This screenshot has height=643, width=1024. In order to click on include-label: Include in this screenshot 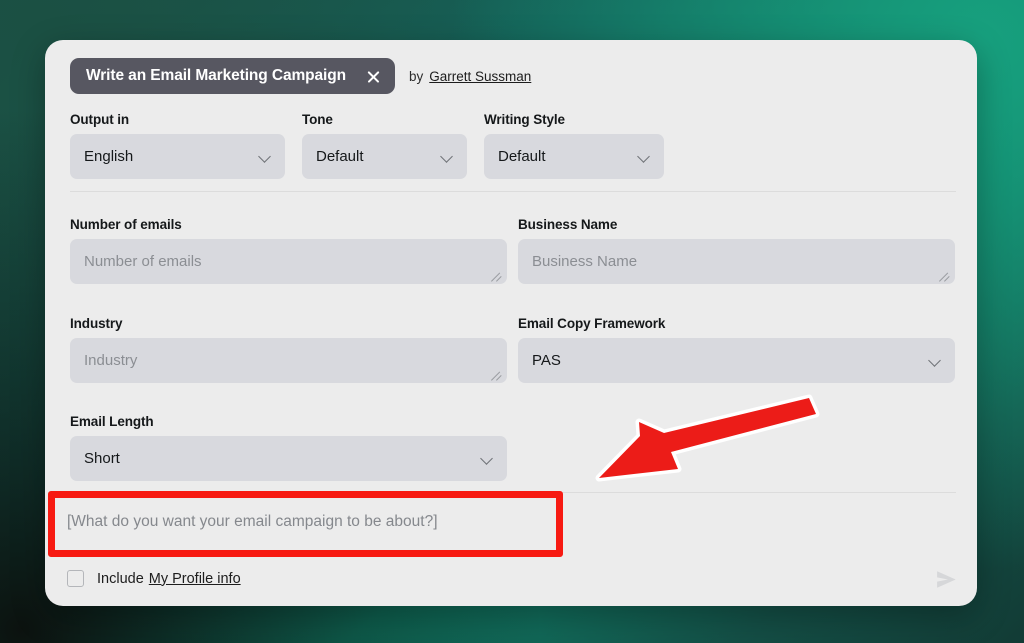, I will do `click(120, 578)`.